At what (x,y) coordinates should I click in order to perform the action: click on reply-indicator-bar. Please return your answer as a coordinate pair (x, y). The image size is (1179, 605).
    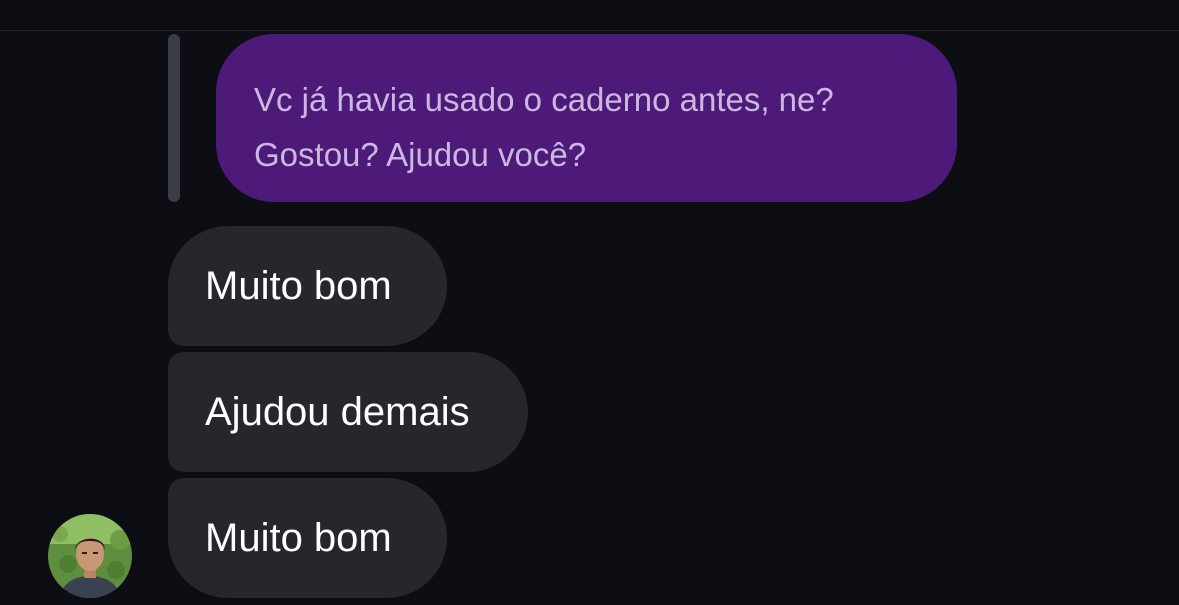
    Looking at the image, I should click on (174, 118).